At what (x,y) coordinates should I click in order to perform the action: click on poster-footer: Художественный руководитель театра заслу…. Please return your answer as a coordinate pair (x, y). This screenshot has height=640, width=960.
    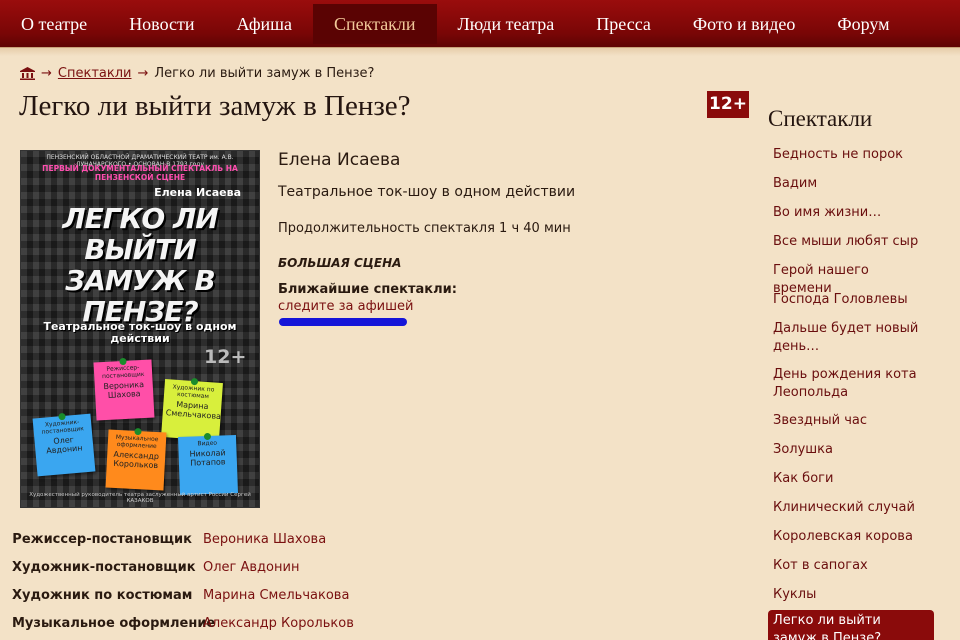
    Looking at the image, I should click on (140, 498).